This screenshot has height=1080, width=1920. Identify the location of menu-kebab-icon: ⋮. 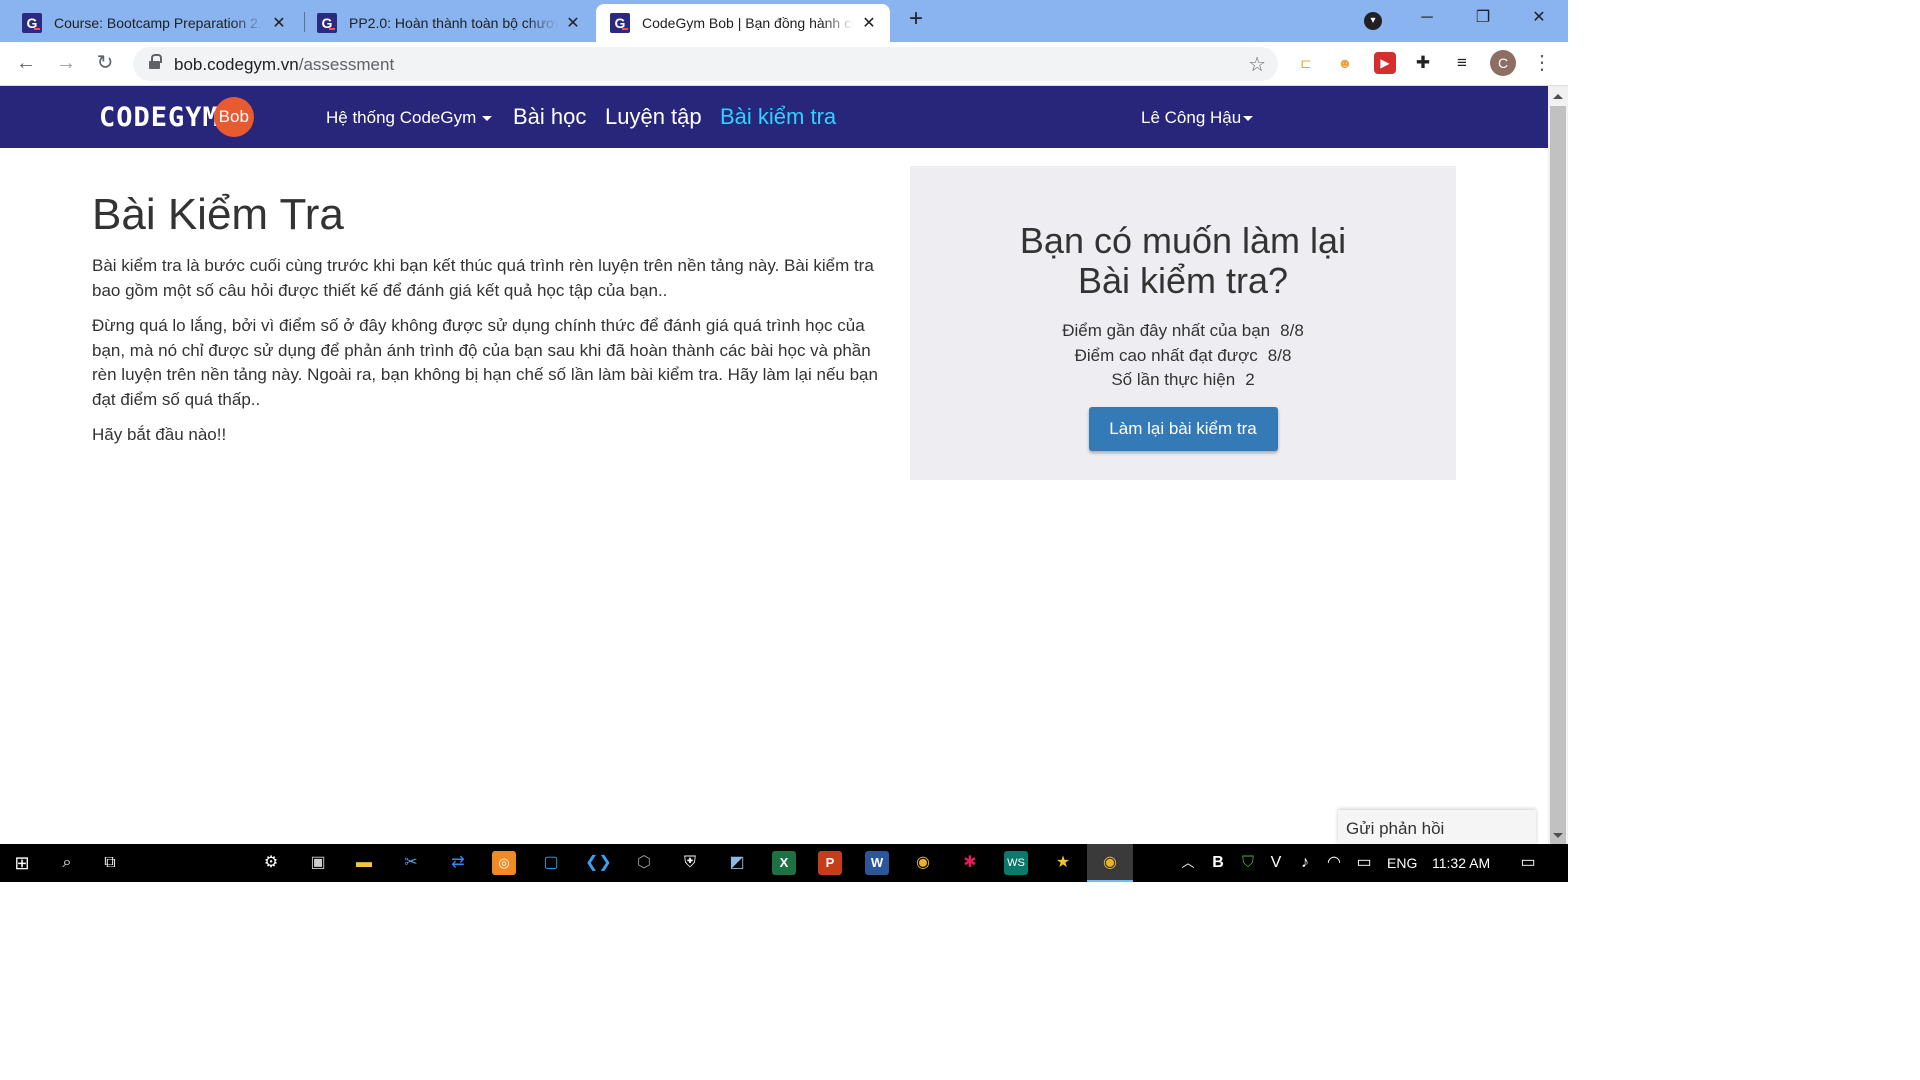
(1542, 63).